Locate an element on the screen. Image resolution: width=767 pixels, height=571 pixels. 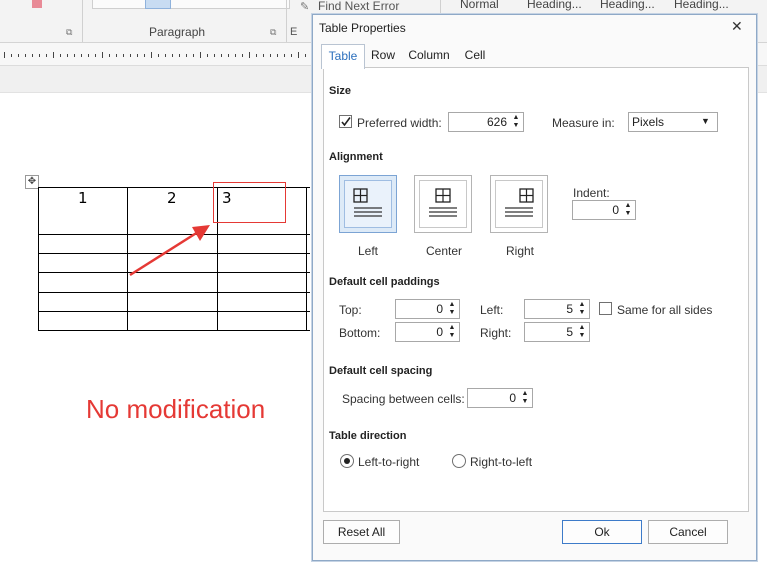
paragraph-group-launcher-icon: ⧉ is located at coordinates (273, 32).